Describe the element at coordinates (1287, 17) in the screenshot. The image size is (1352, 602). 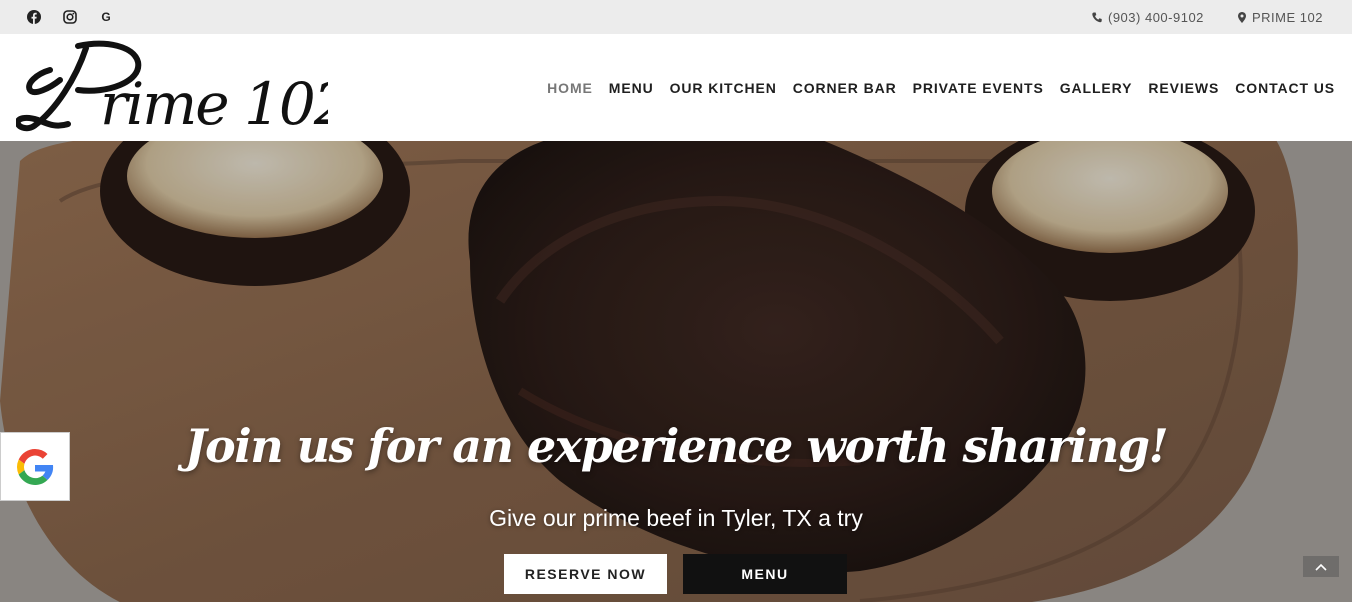
I see `location-name: PRIME 102` at that location.